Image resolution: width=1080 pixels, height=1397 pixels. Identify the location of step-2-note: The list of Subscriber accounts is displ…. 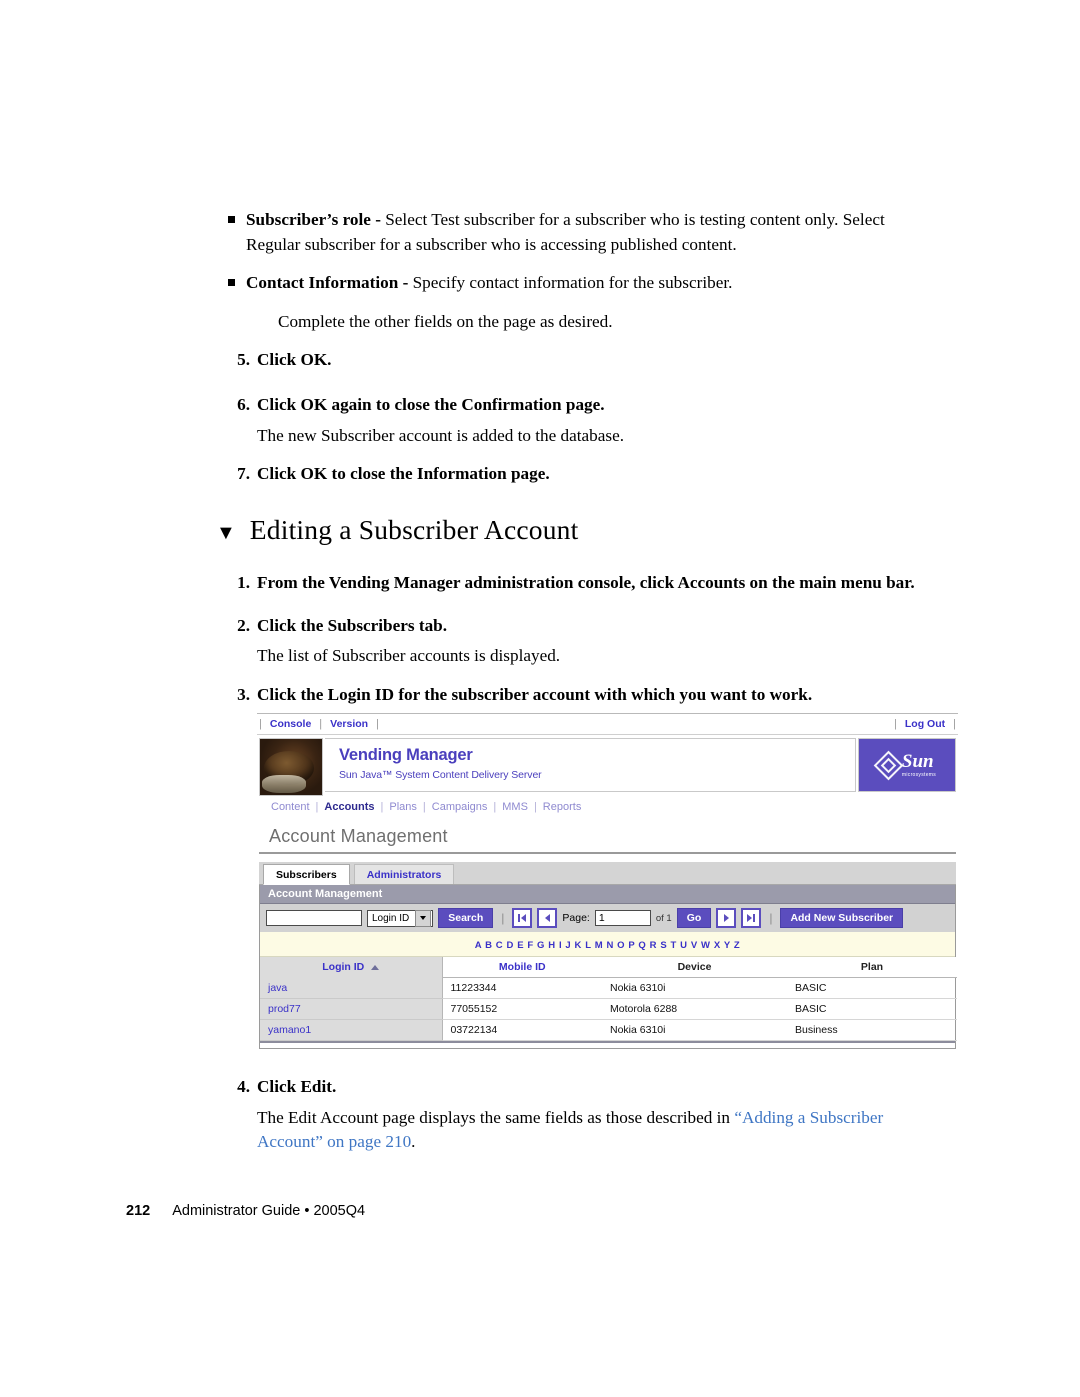
(409, 656).